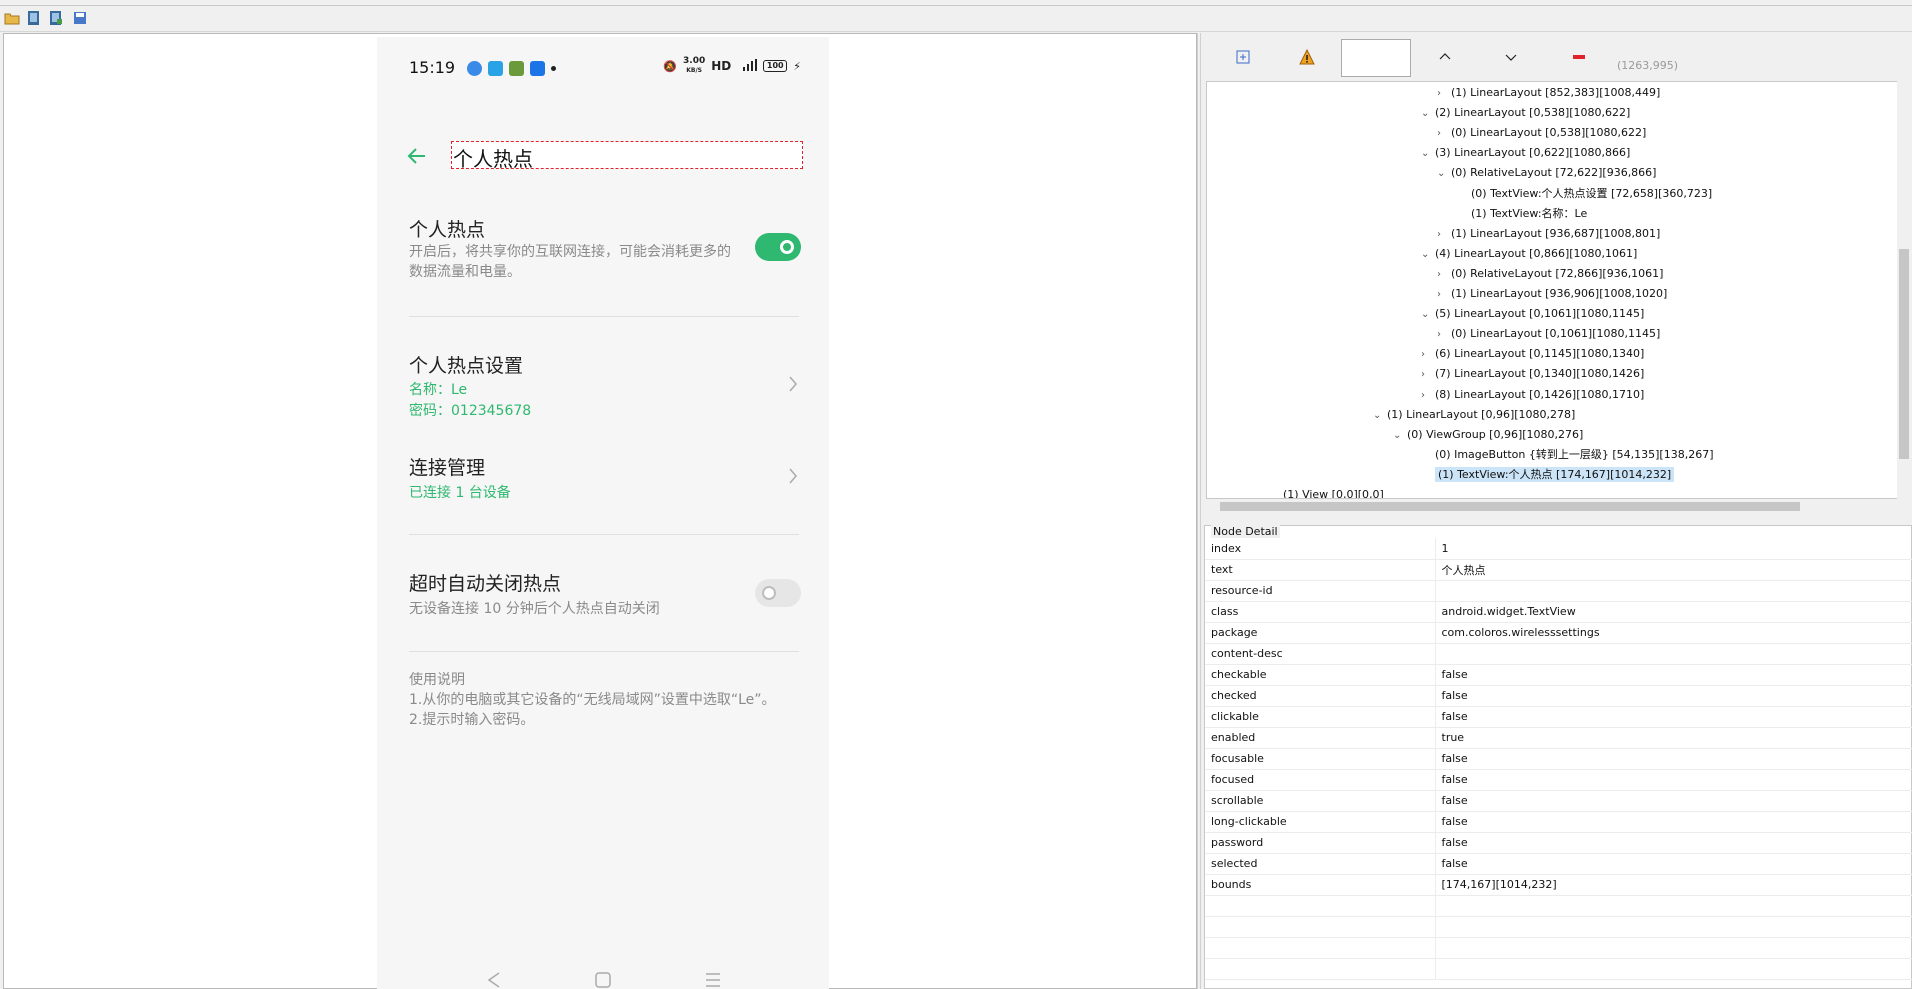 The height and width of the screenshot is (989, 1912). I want to click on detail-value: 个人热点, so click(1673, 570).